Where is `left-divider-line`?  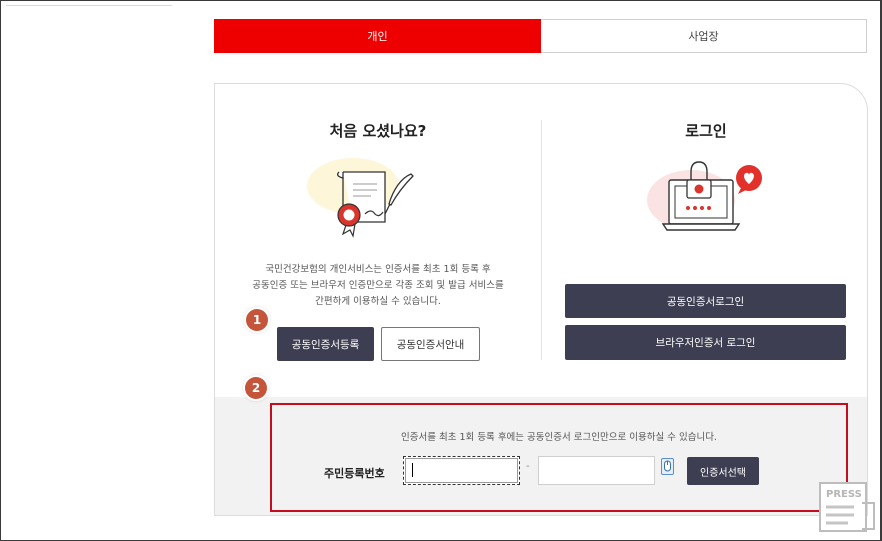 left-divider-line is located at coordinates (89, 5).